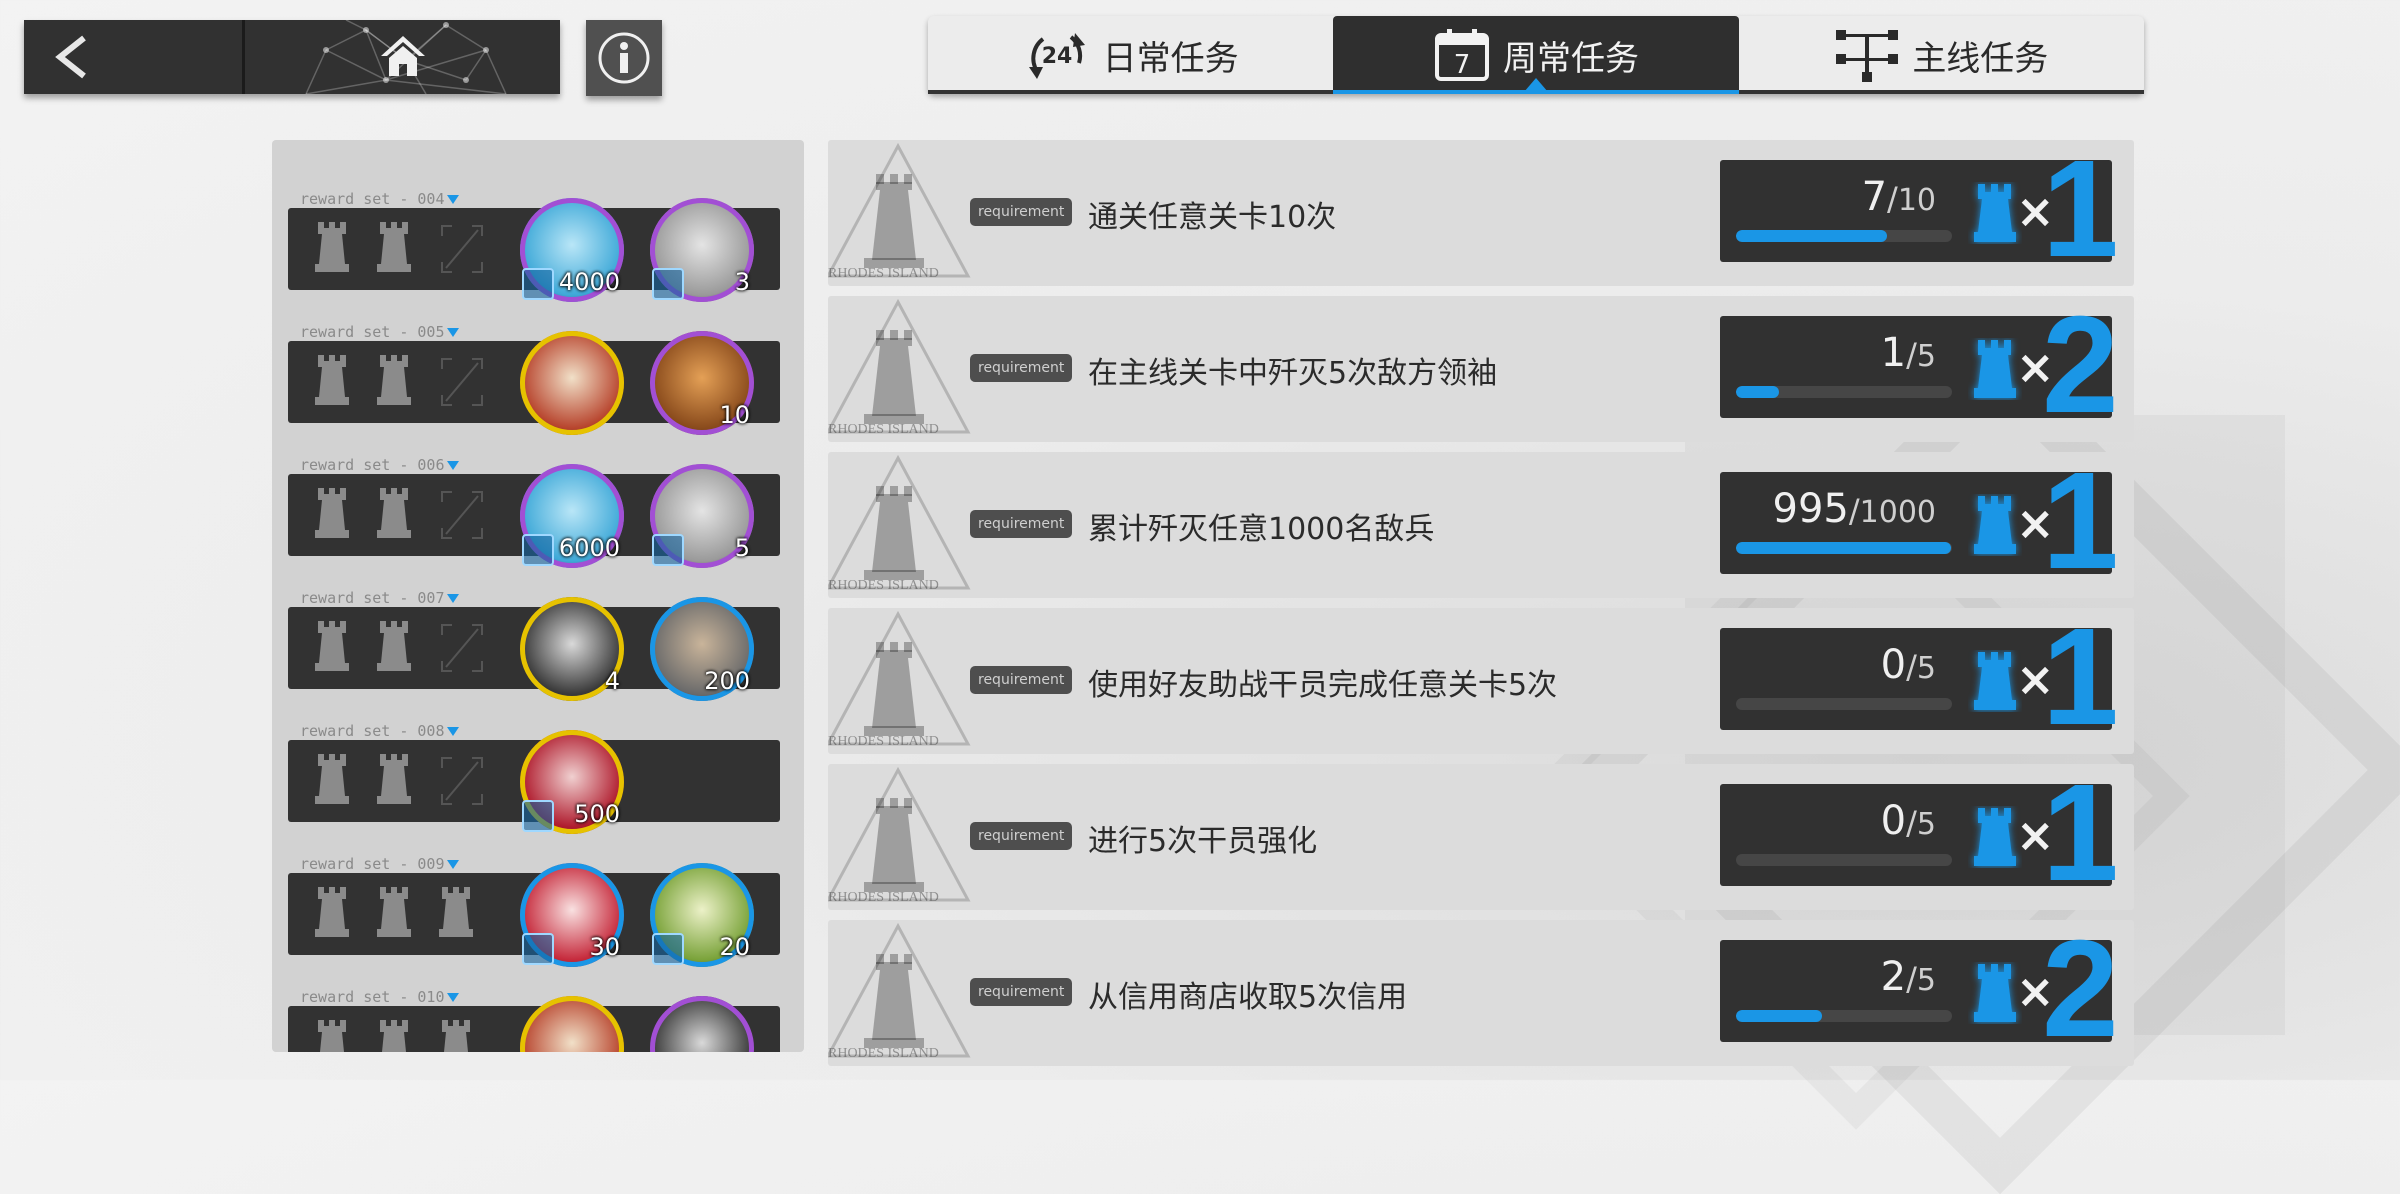  Describe the element at coordinates (702, 250) in the screenshot. I see `reward-item-silver-block: 3` at that location.